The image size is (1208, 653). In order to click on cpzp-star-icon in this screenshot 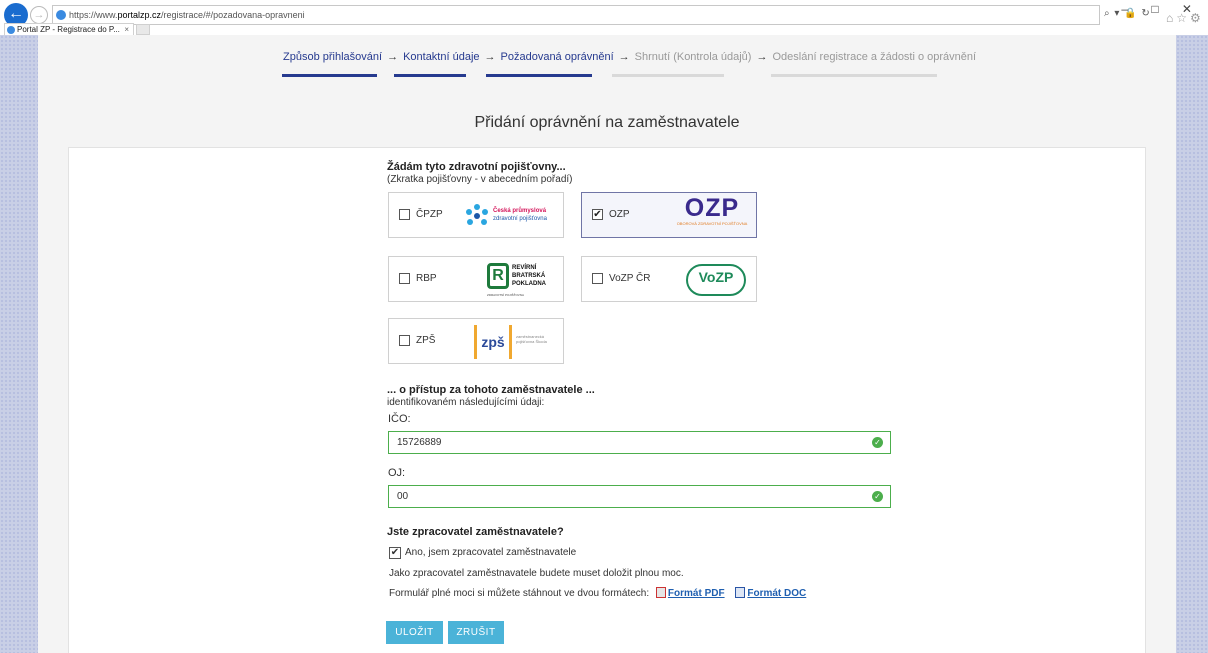, I will do `click(477, 214)`.